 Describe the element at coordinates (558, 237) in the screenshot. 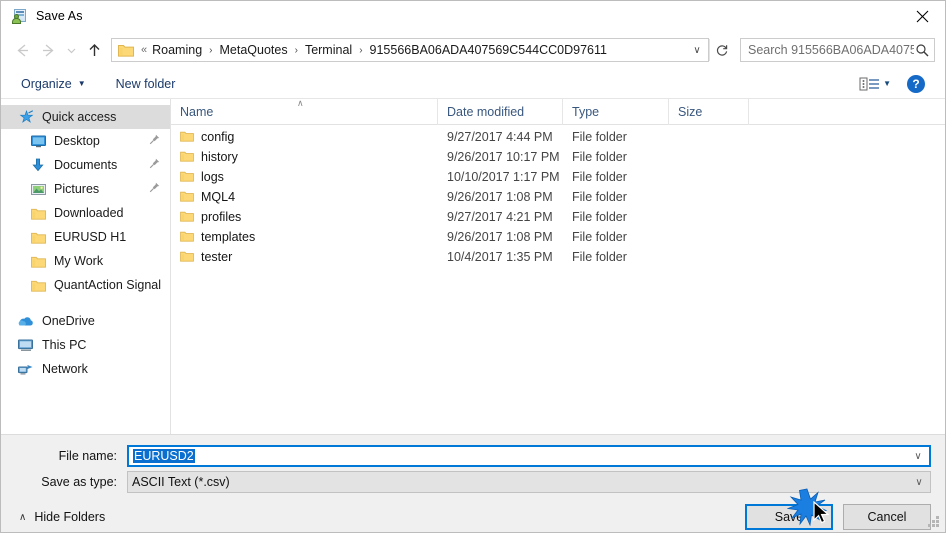

I see `table-row: templates 9/26/2017 1:08 PM File folder` at that location.